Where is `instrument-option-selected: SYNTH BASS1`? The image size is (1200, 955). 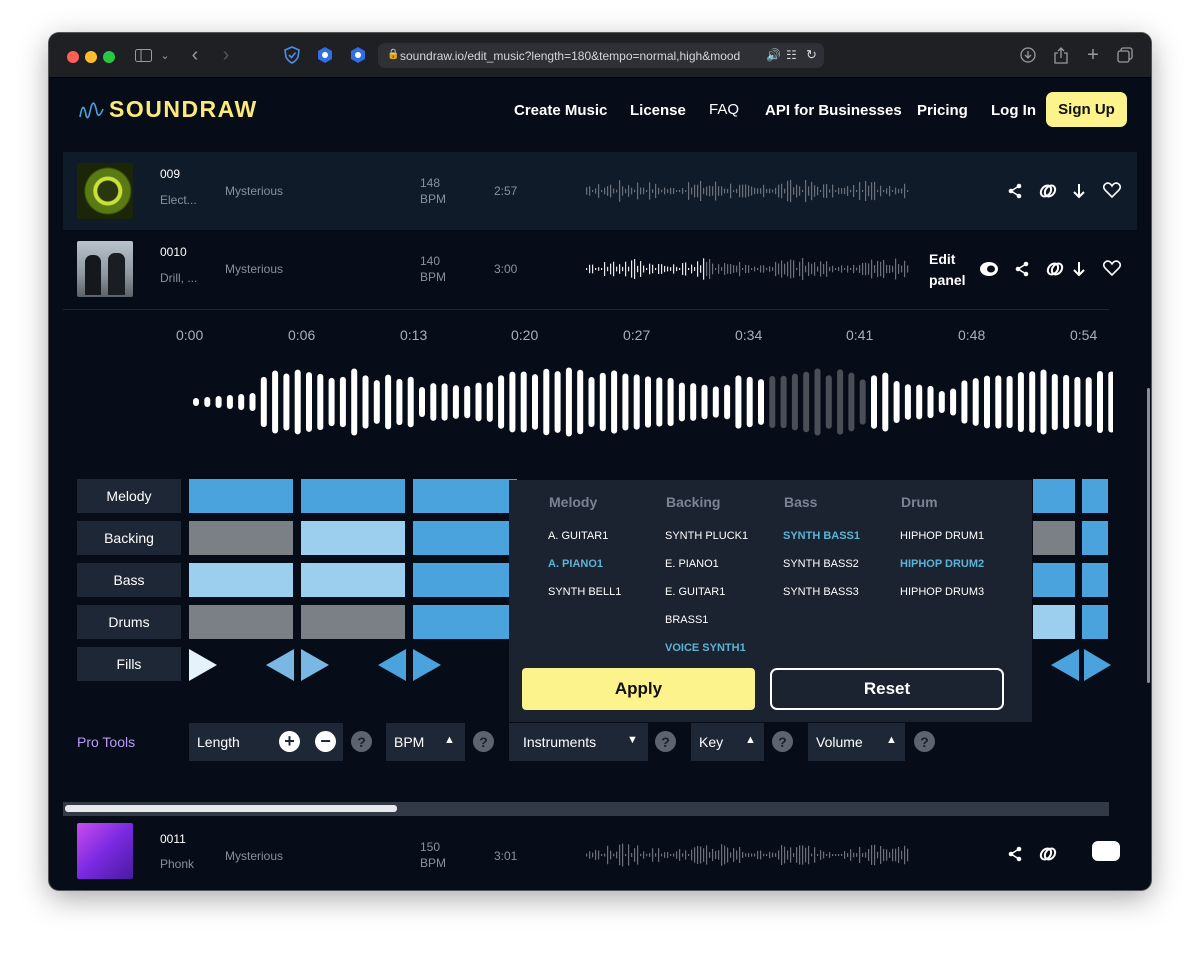 instrument-option-selected: SYNTH BASS1 is located at coordinates (821, 536).